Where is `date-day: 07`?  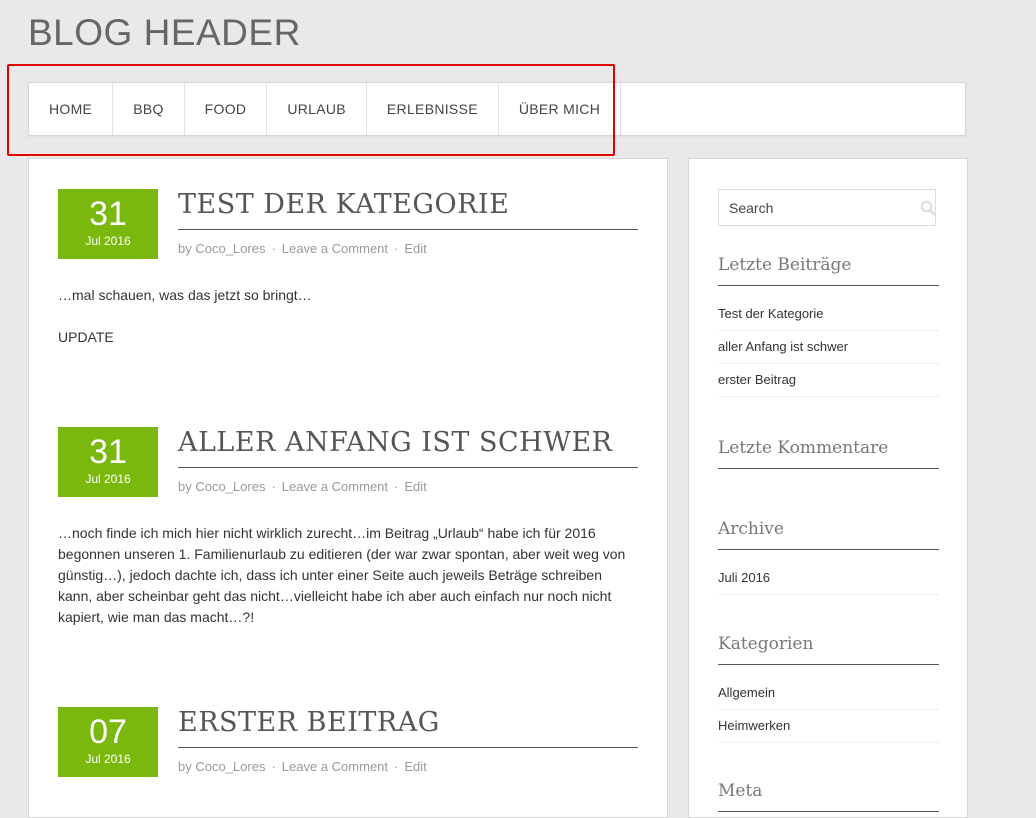
date-day: 07 is located at coordinates (108, 732).